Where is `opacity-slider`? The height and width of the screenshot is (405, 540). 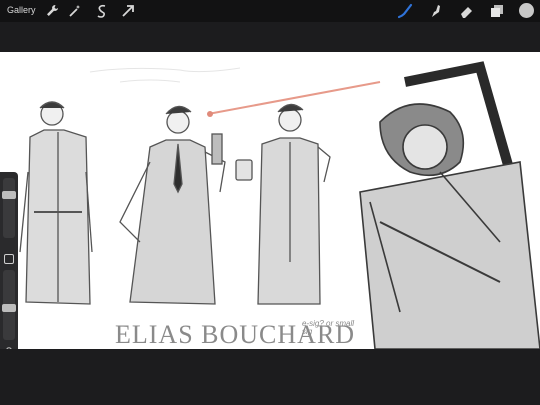
opacity-slider is located at coordinates (9, 305).